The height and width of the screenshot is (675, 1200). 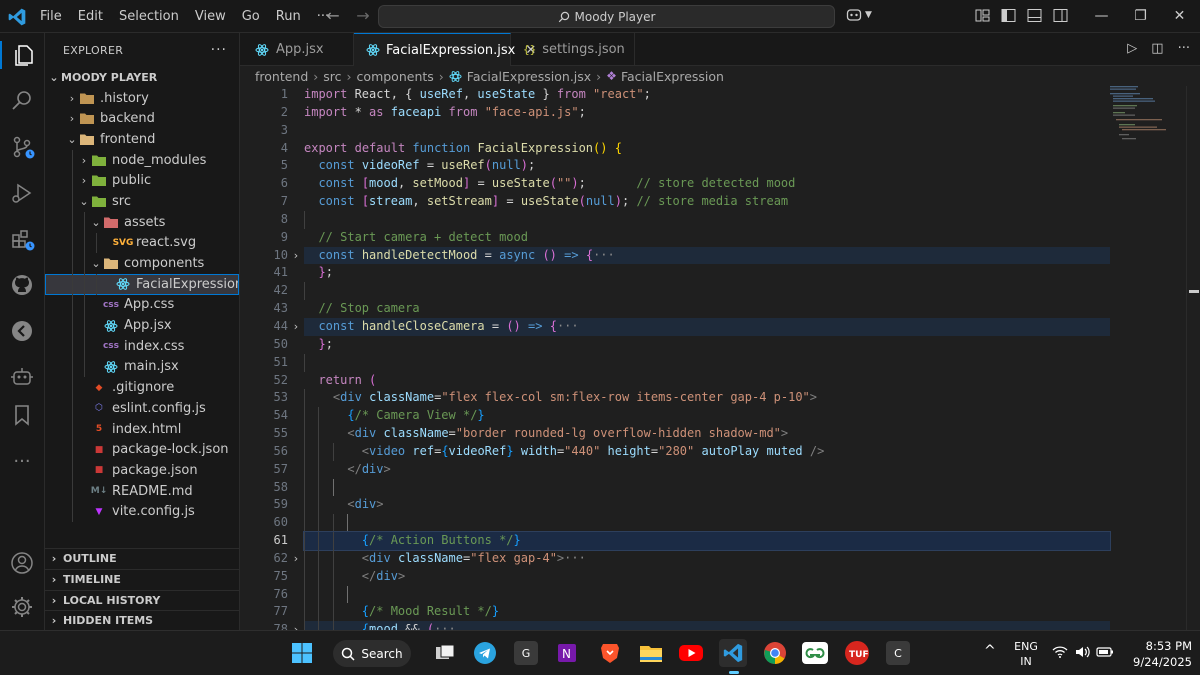 I want to click on tree-item-frontend: ⌄ frontend, so click(x=142, y=139).